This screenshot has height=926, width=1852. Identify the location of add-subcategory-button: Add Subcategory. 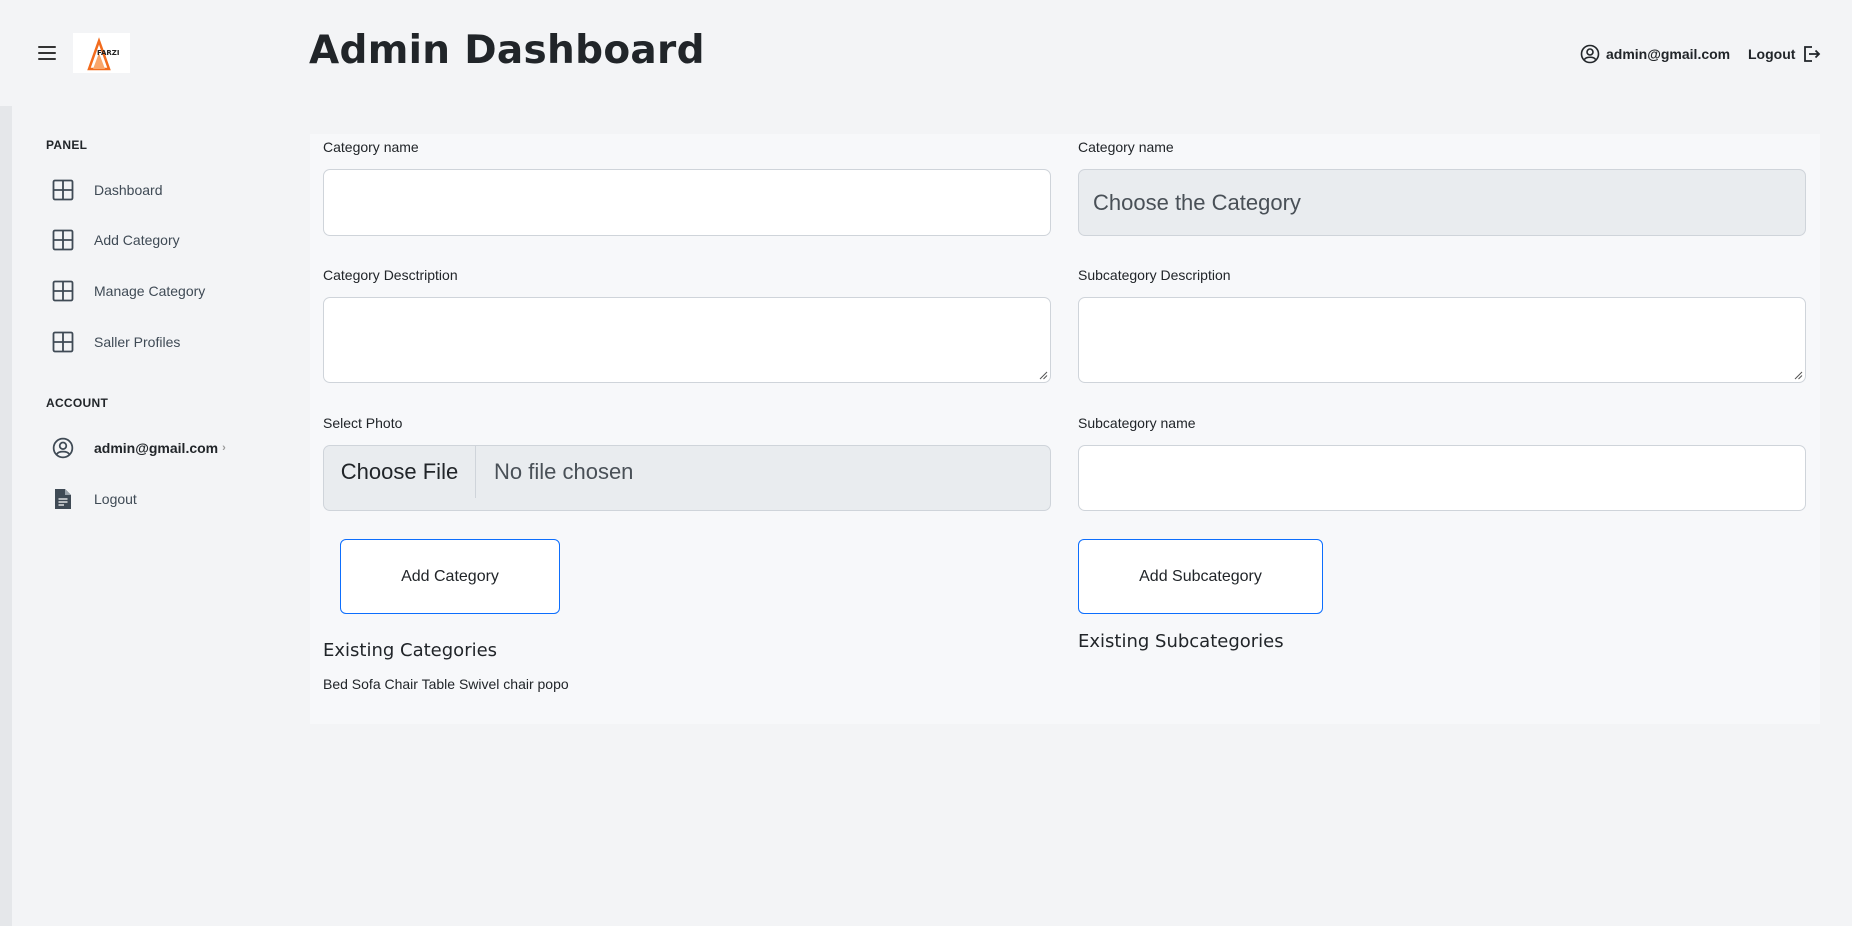
(1200, 576).